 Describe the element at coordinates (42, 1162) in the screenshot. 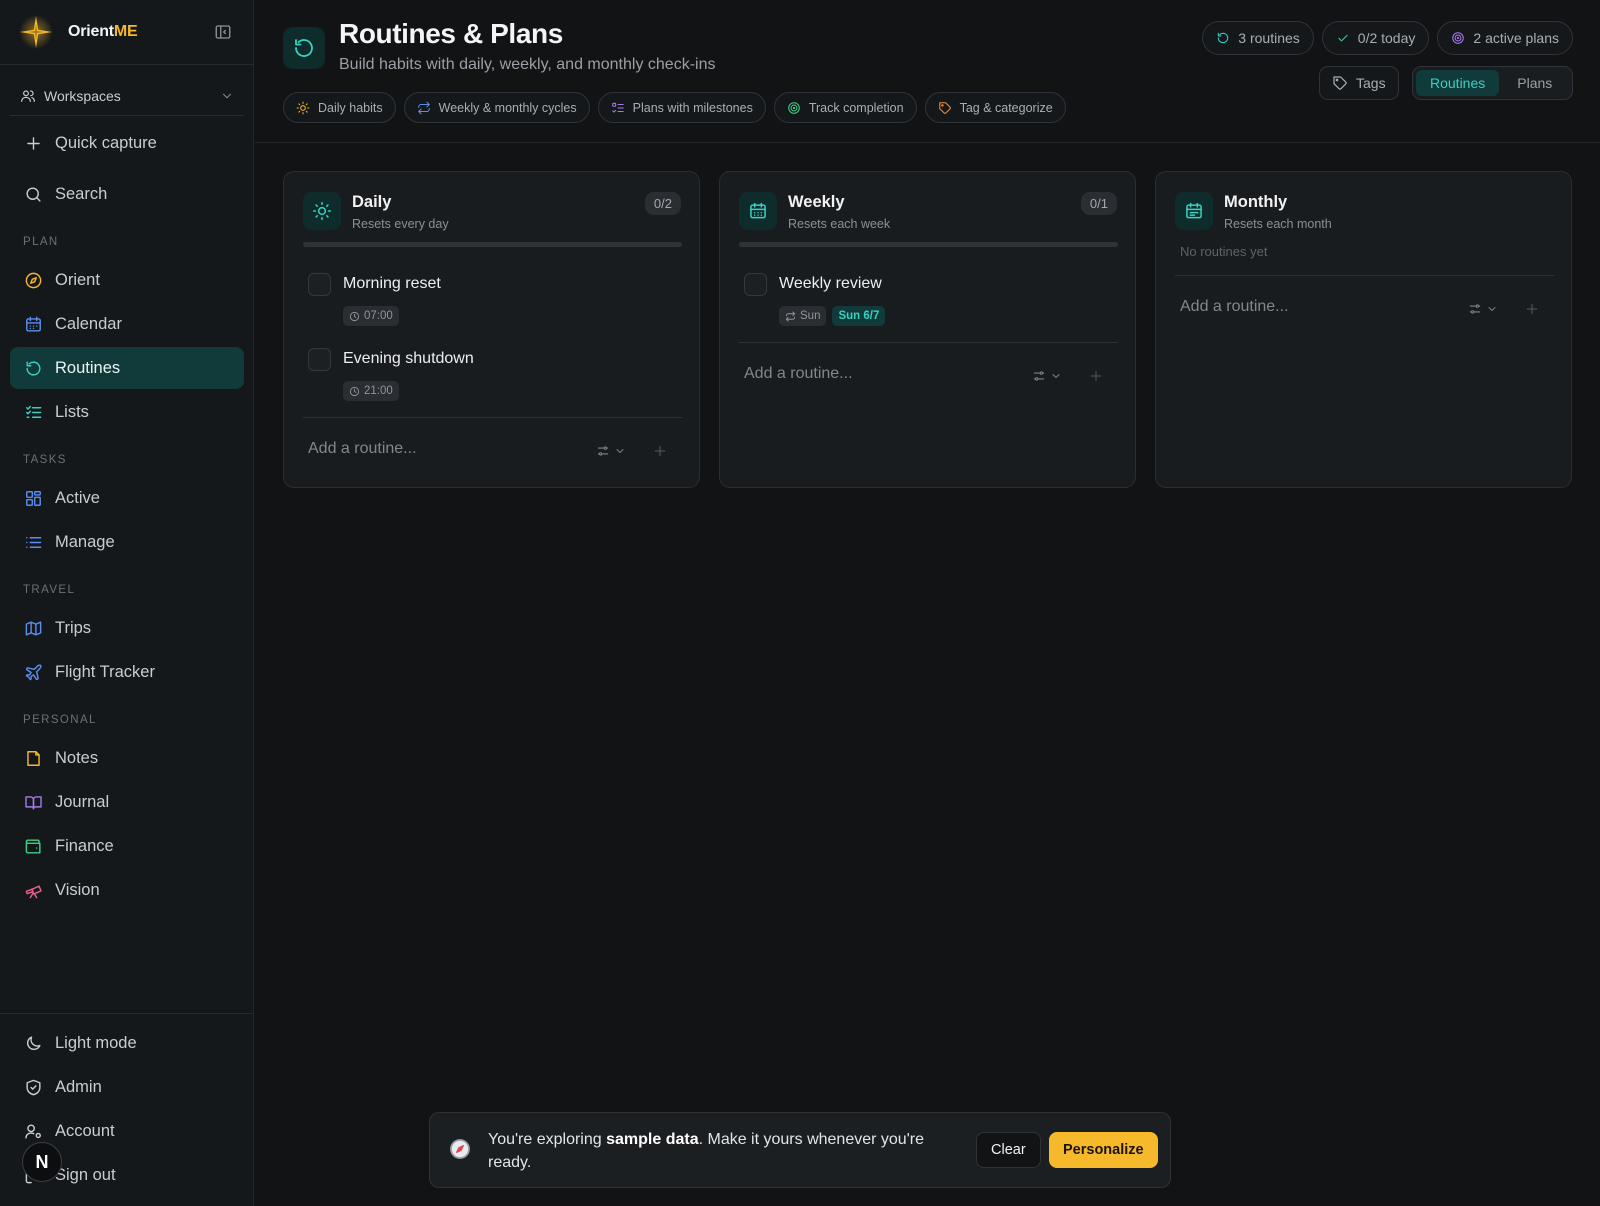

I see `dev-tools-badge: N` at that location.